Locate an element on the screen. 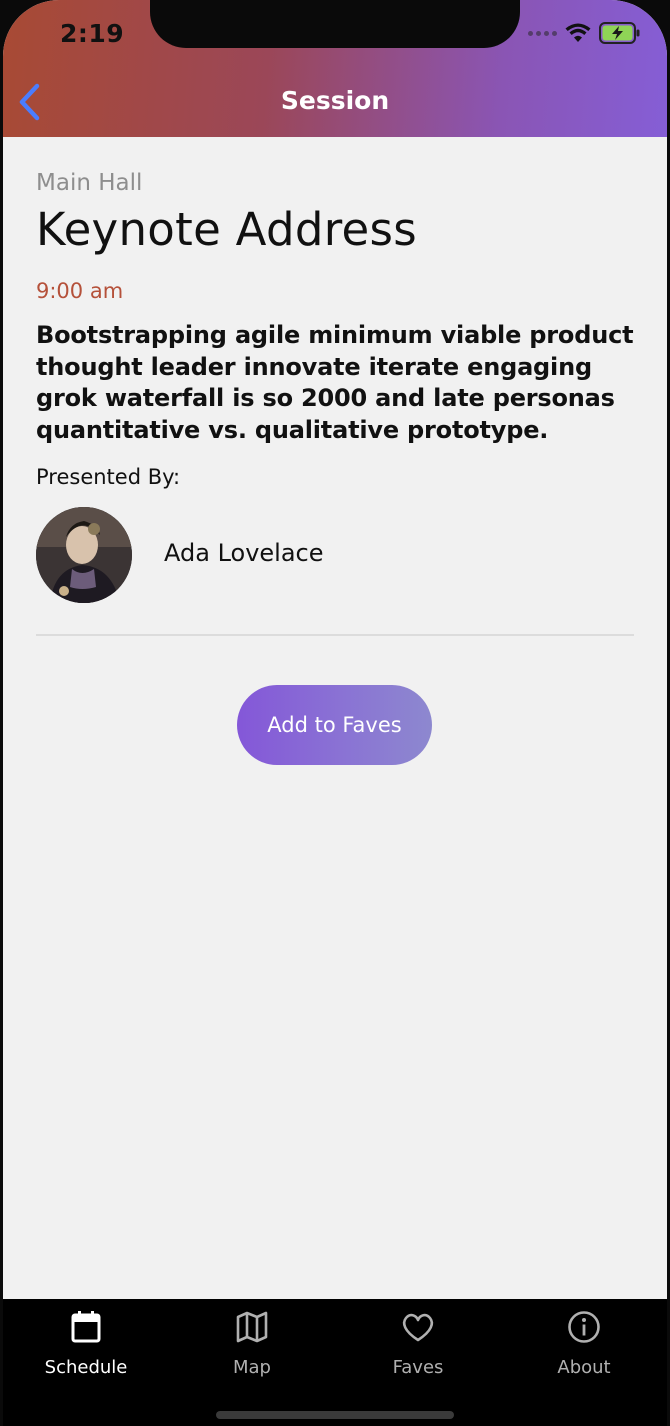 The image size is (670, 1426). session-title: Keynote Address is located at coordinates (226, 229).